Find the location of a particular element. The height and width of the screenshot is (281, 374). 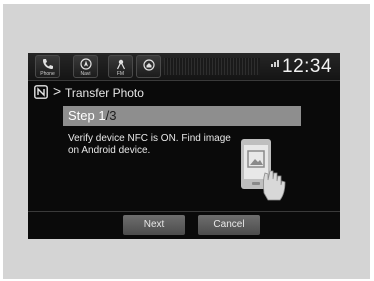

navi-label: Navi is located at coordinates (85, 74).